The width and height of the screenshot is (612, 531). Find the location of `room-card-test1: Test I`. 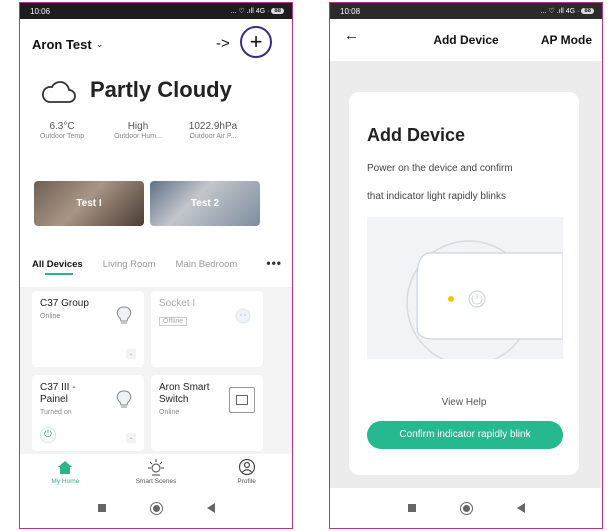

room-card-test1: Test I is located at coordinates (89, 203).